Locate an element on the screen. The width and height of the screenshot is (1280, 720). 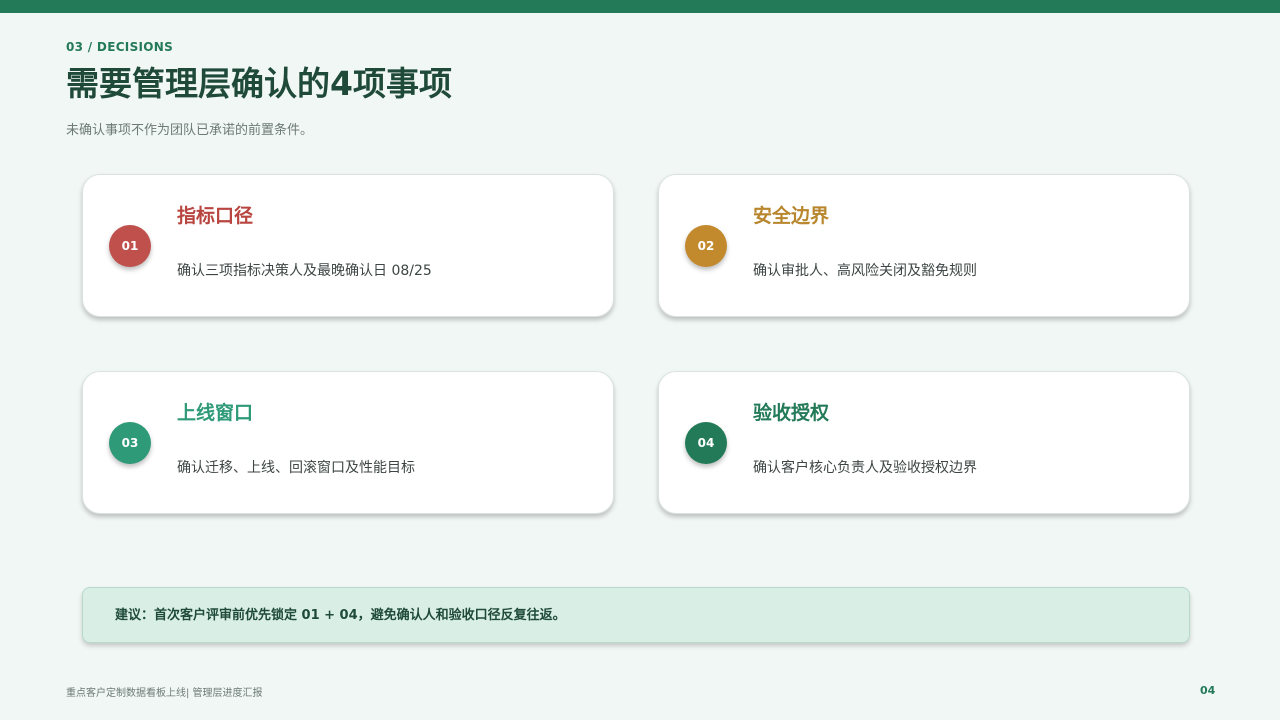
card-number-badge: 02 is located at coordinates (706, 246).